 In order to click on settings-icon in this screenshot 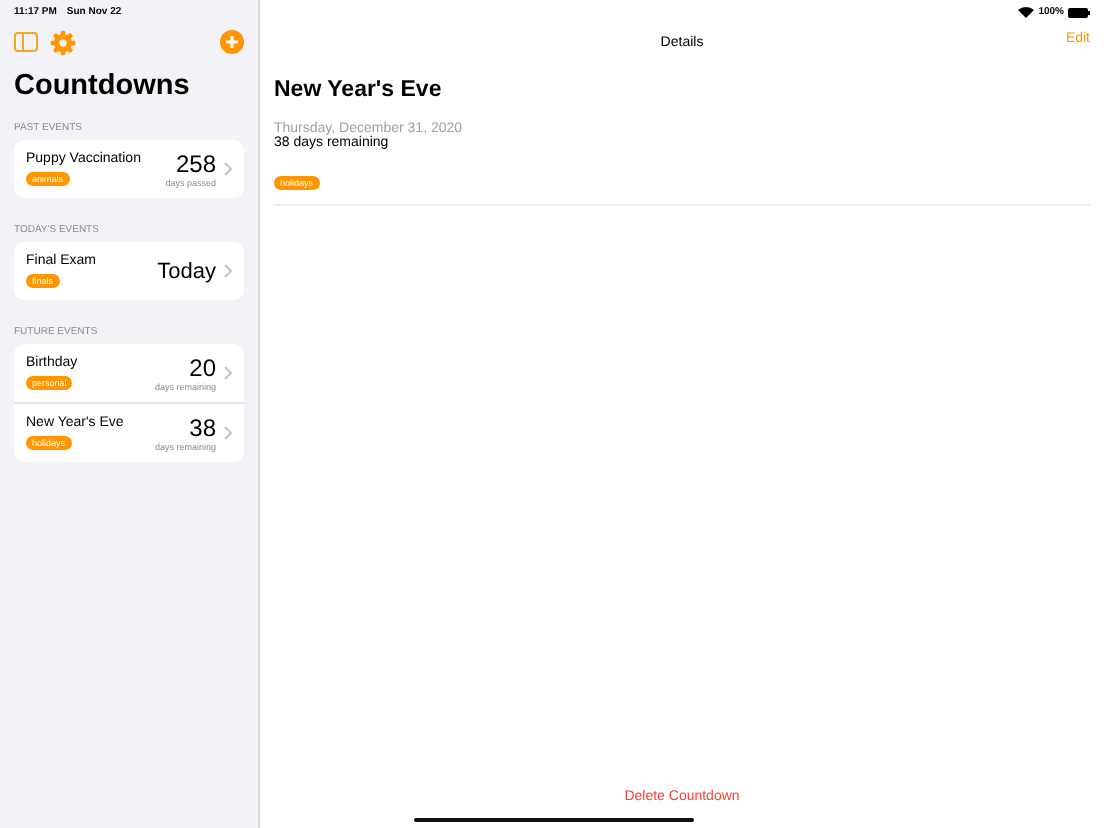, I will do `click(63, 42)`.